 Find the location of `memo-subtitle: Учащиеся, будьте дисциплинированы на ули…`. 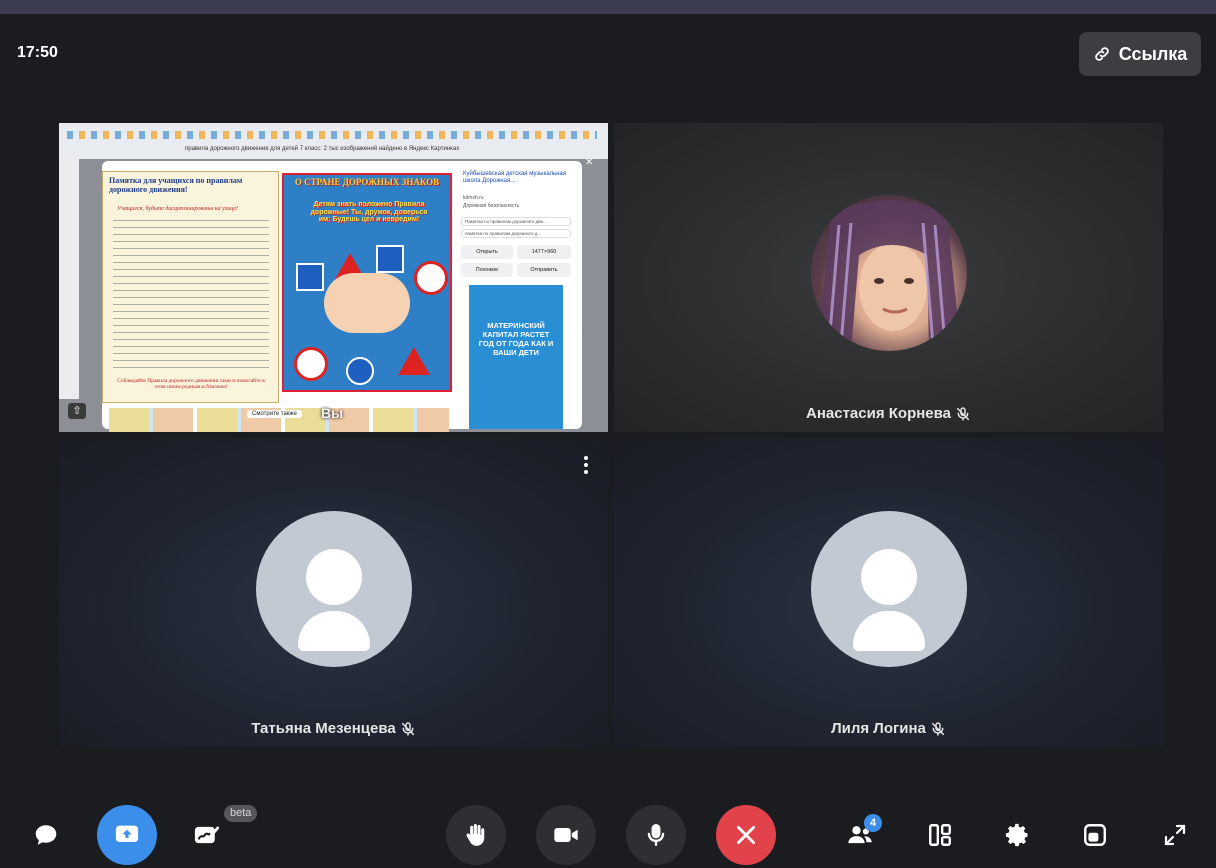

memo-subtitle: Учащиеся, будьте дисциплинированы на ули… is located at coordinates (178, 209).